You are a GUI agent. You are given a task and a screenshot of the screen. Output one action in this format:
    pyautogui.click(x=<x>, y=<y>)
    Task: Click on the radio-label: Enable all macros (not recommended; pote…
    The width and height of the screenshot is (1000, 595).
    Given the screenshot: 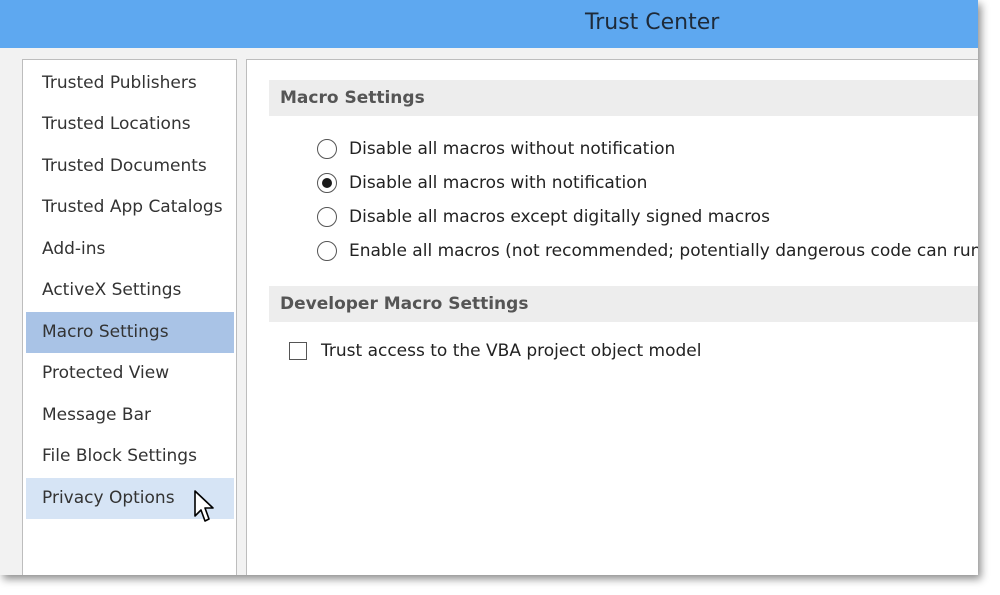 What is the action you would take?
    pyautogui.click(x=663, y=251)
    